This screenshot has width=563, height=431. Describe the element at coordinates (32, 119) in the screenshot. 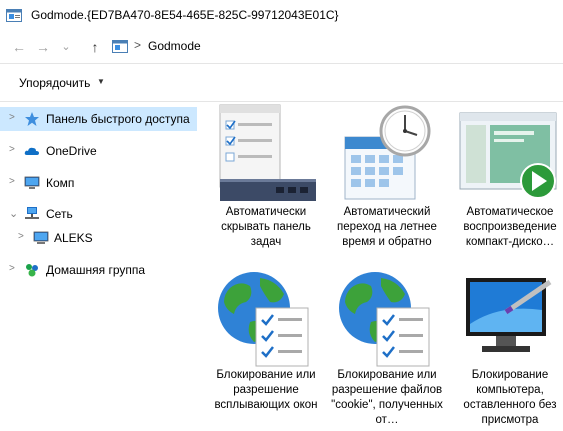

I see `star-icon` at that location.